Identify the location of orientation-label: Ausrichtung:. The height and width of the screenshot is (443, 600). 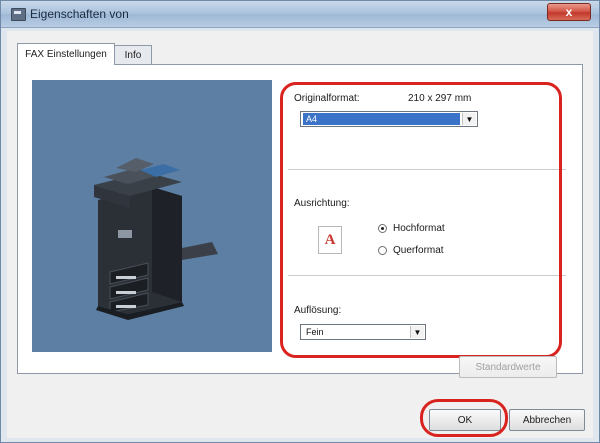
(322, 203).